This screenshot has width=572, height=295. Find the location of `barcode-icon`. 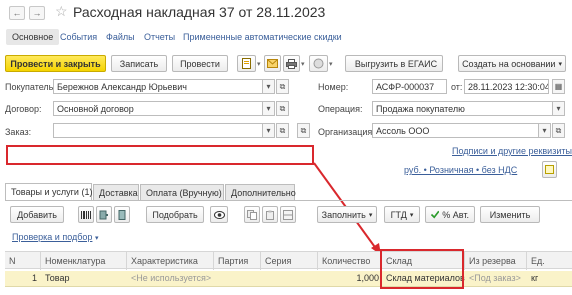

barcode-icon is located at coordinates (86, 214).